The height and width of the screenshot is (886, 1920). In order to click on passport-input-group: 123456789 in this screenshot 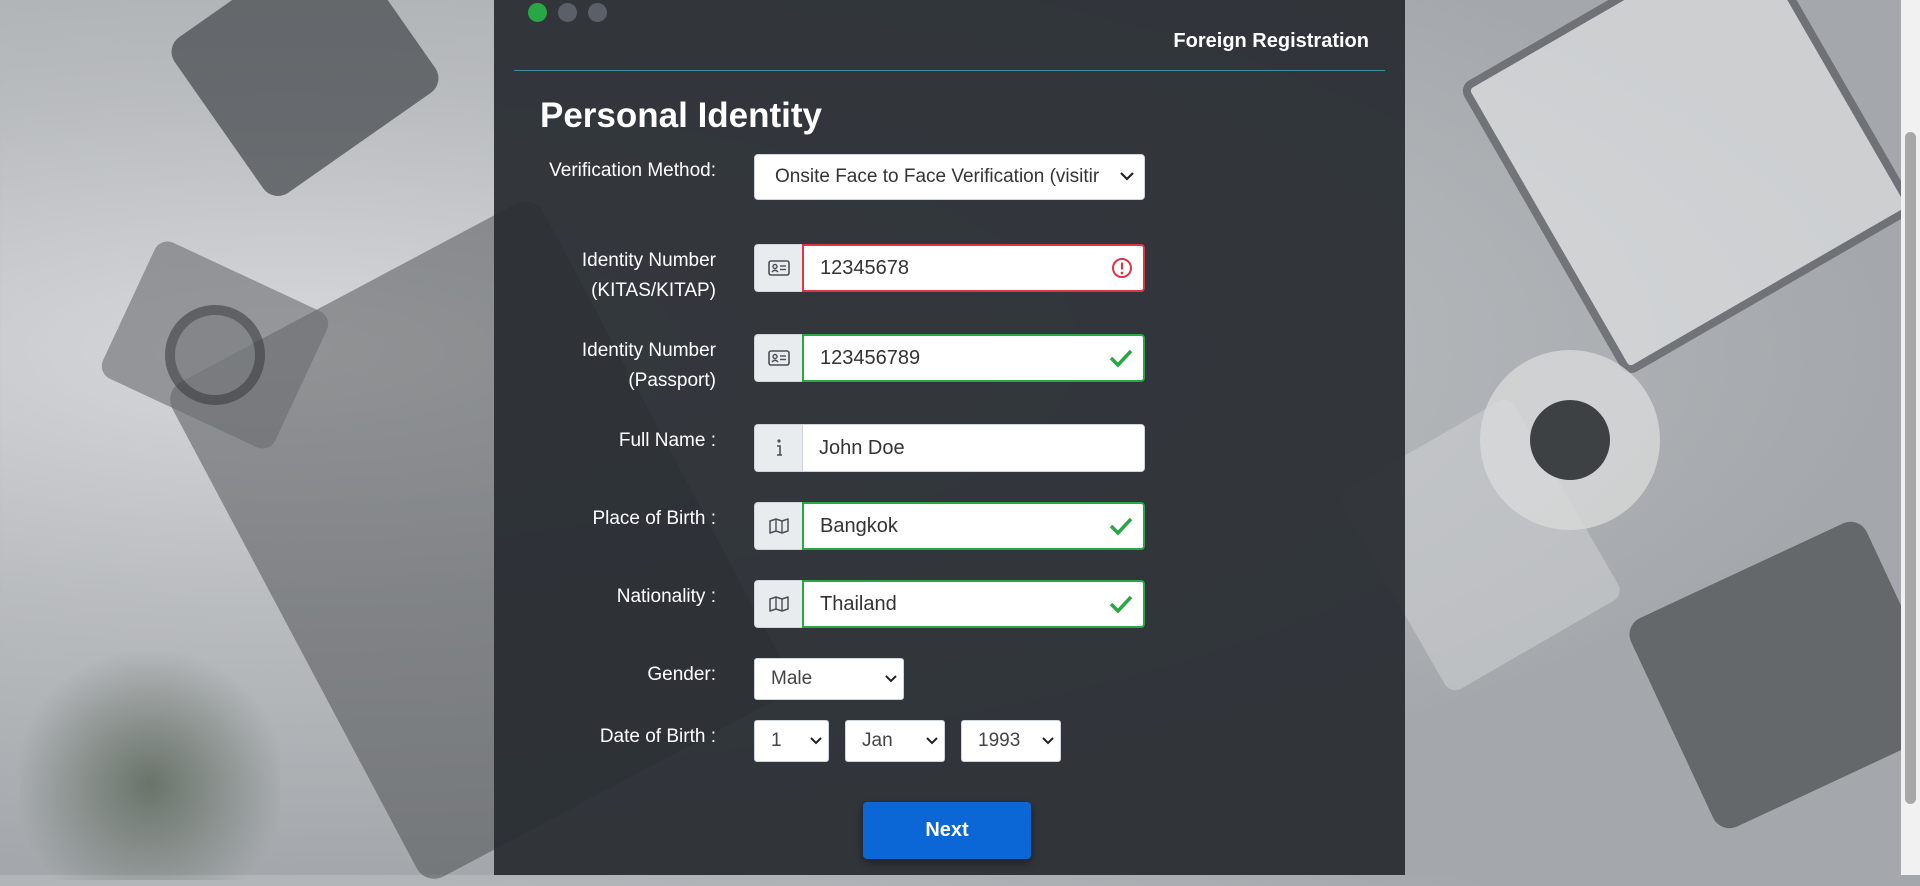, I will do `click(949, 358)`.